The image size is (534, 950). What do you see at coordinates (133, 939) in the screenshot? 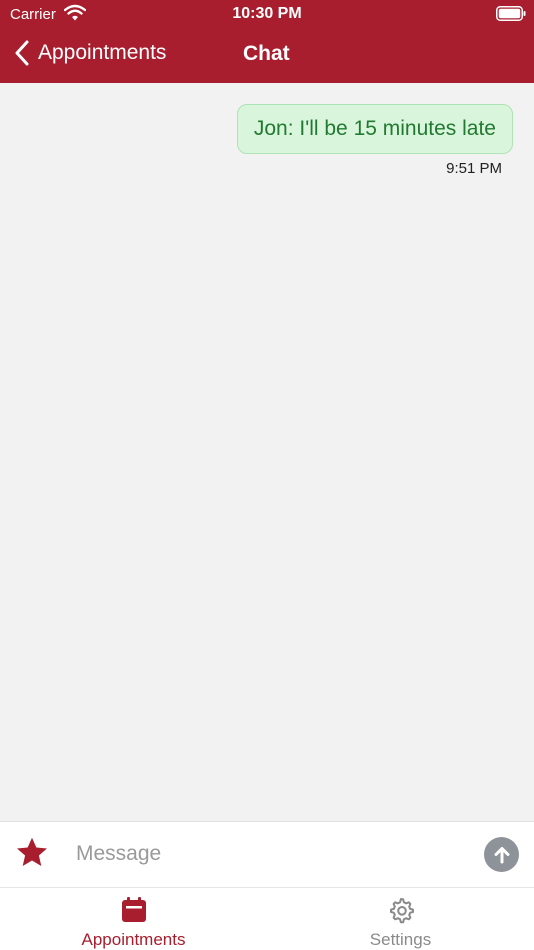
I see `tab-appointments-label: Appointments` at bounding box center [133, 939].